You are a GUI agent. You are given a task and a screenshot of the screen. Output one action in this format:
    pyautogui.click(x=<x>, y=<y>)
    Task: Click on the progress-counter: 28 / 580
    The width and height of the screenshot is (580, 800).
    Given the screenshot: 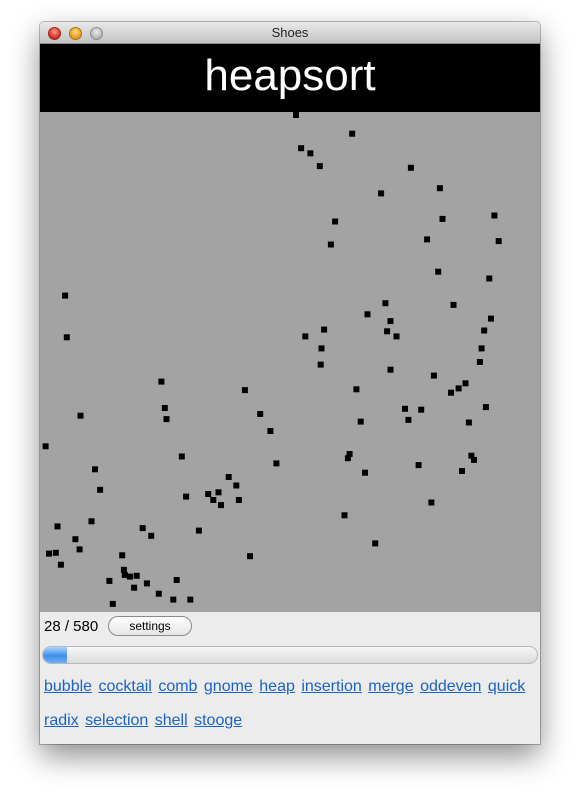 What is the action you would take?
    pyautogui.click(x=71, y=626)
    